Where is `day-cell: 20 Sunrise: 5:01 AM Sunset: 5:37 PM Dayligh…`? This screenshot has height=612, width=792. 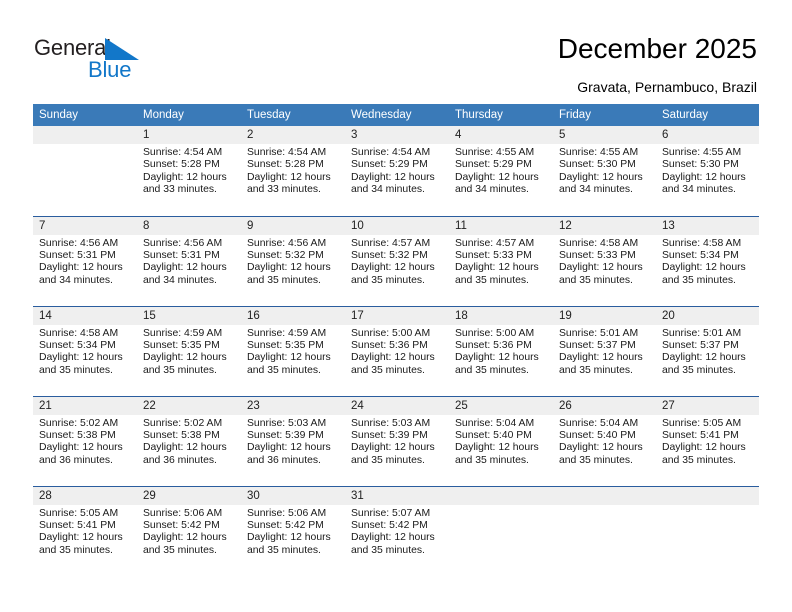
day-cell: 20 Sunrise: 5:01 AM Sunset: 5:37 PM Dayligh… is located at coordinates (707, 350).